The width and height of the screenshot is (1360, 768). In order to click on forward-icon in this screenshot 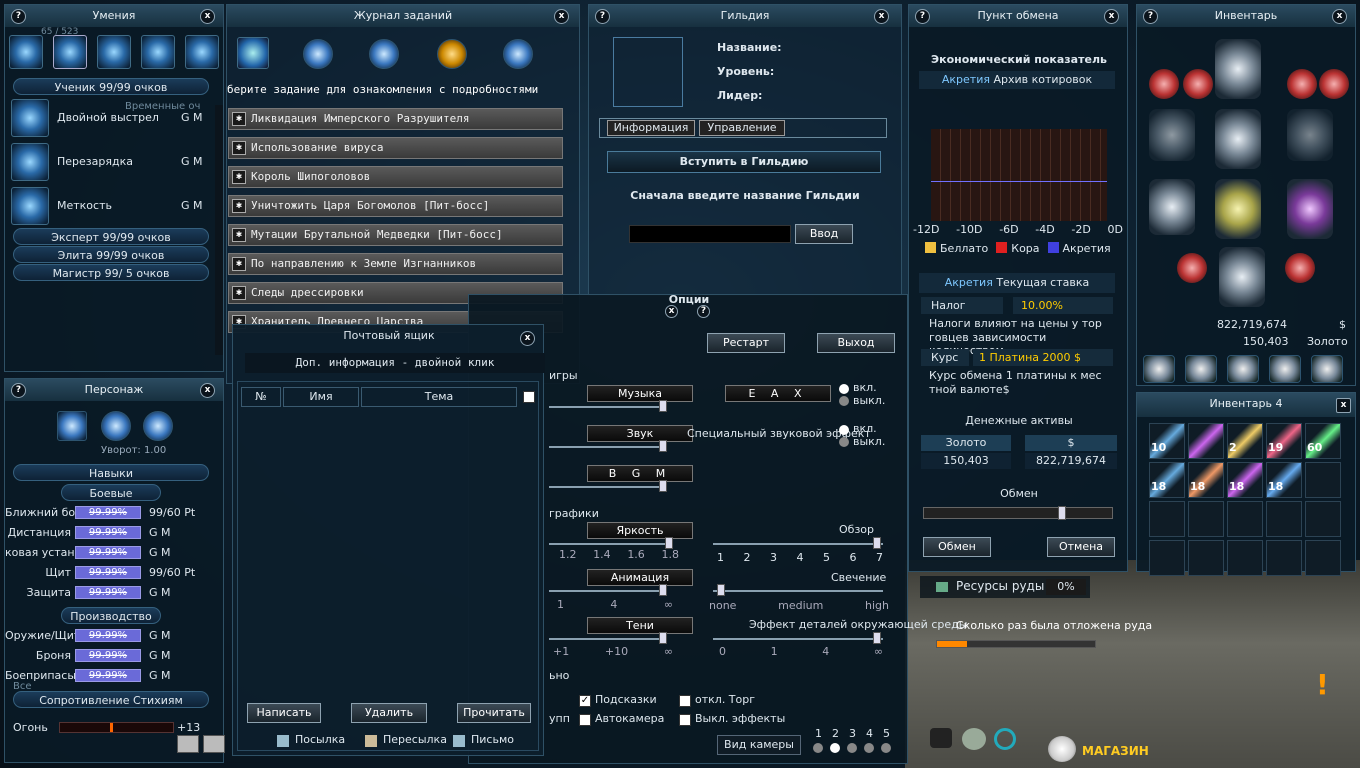, I will do `click(371, 741)`.